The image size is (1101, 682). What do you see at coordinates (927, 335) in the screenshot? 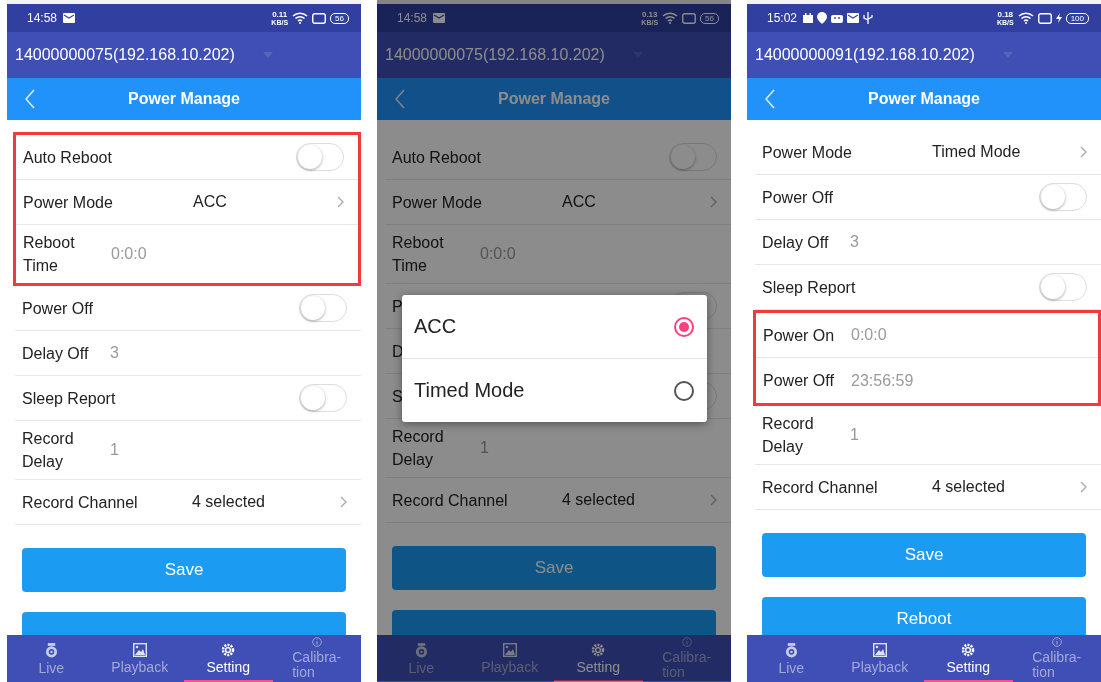
I see `setting-row: Power On 0:0:0` at bounding box center [927, 335].